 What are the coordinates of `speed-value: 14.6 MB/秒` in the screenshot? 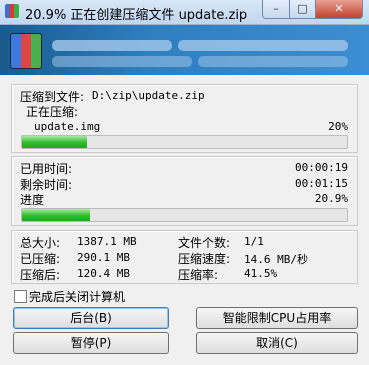 It's located at (276, 259).